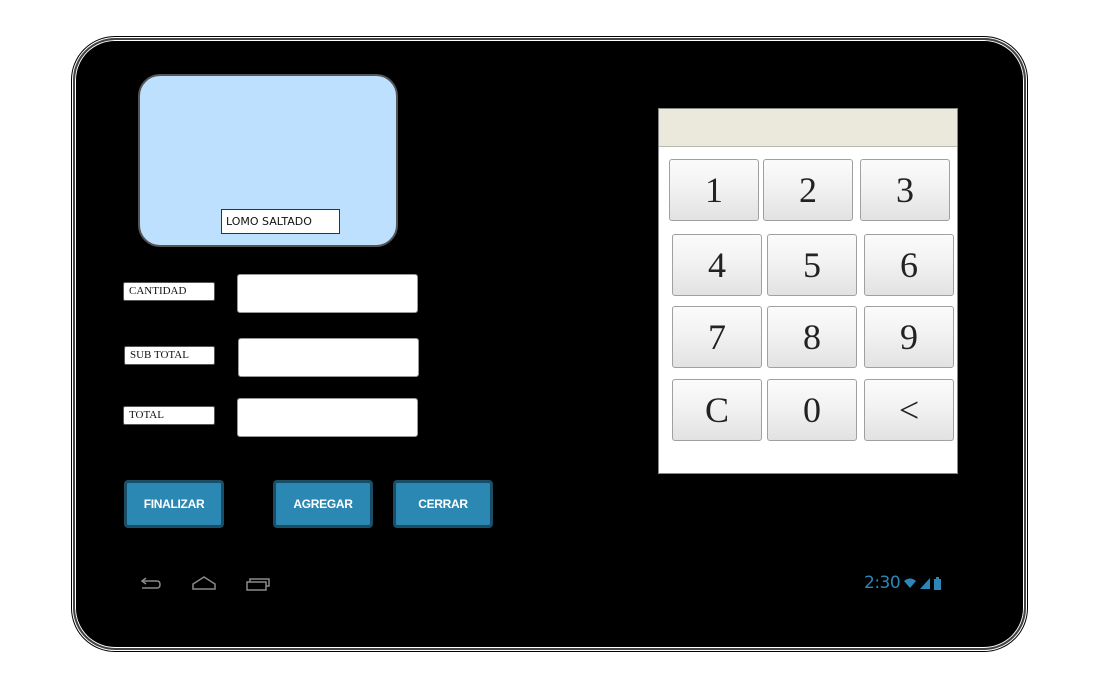  Describe the element at coordinates (169, 291) in the screenshot. I see `cantidad-label: CANTIDAD` at that location.